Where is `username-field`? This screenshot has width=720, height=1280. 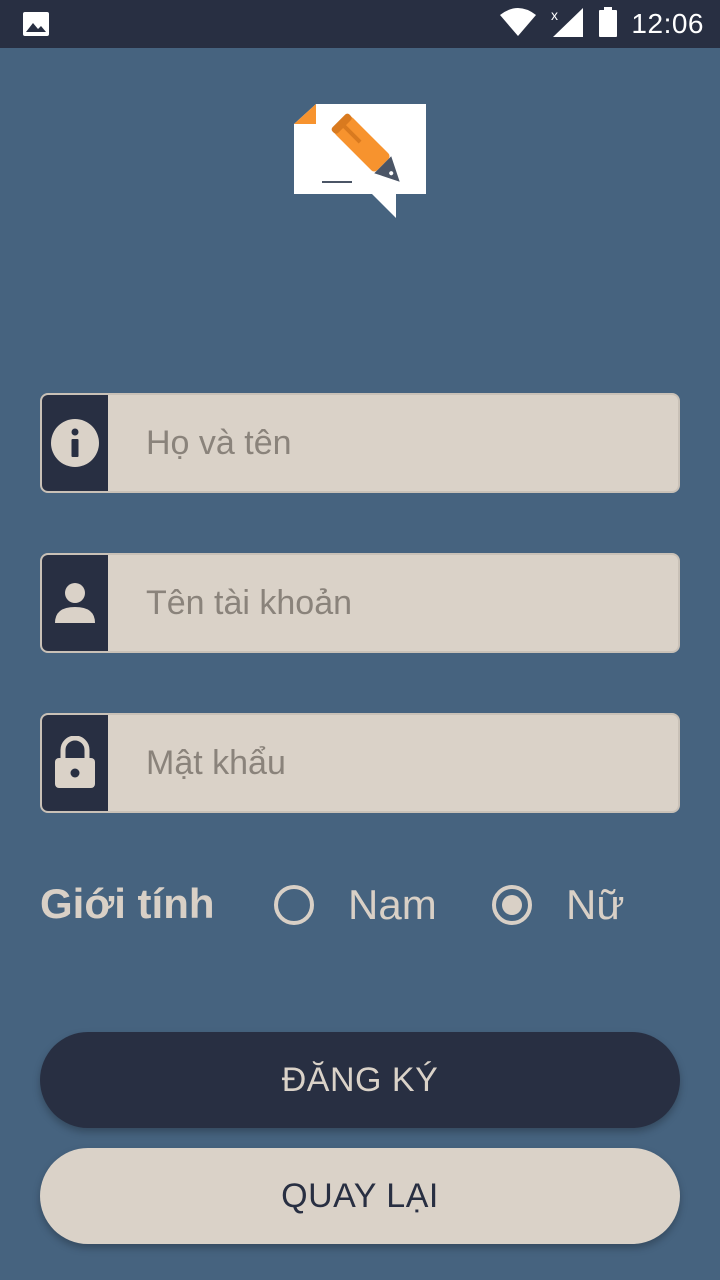 username-field is located at coordinates (360, 603).